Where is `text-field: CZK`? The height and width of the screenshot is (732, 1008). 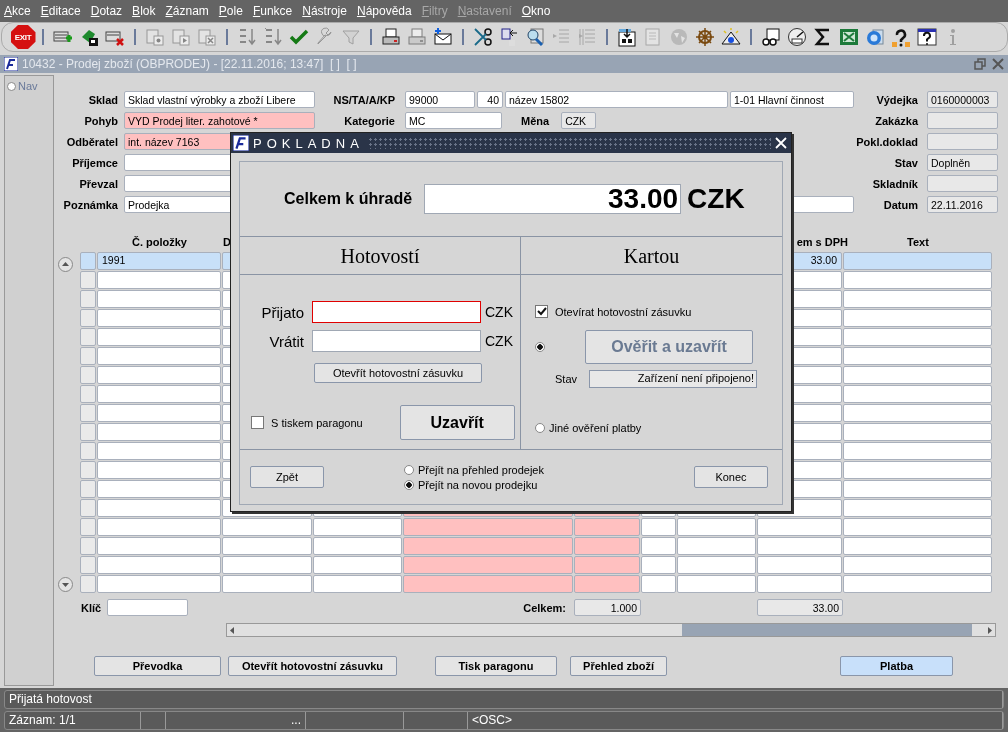
text-field: CZK is located at coordinates (579, 120).